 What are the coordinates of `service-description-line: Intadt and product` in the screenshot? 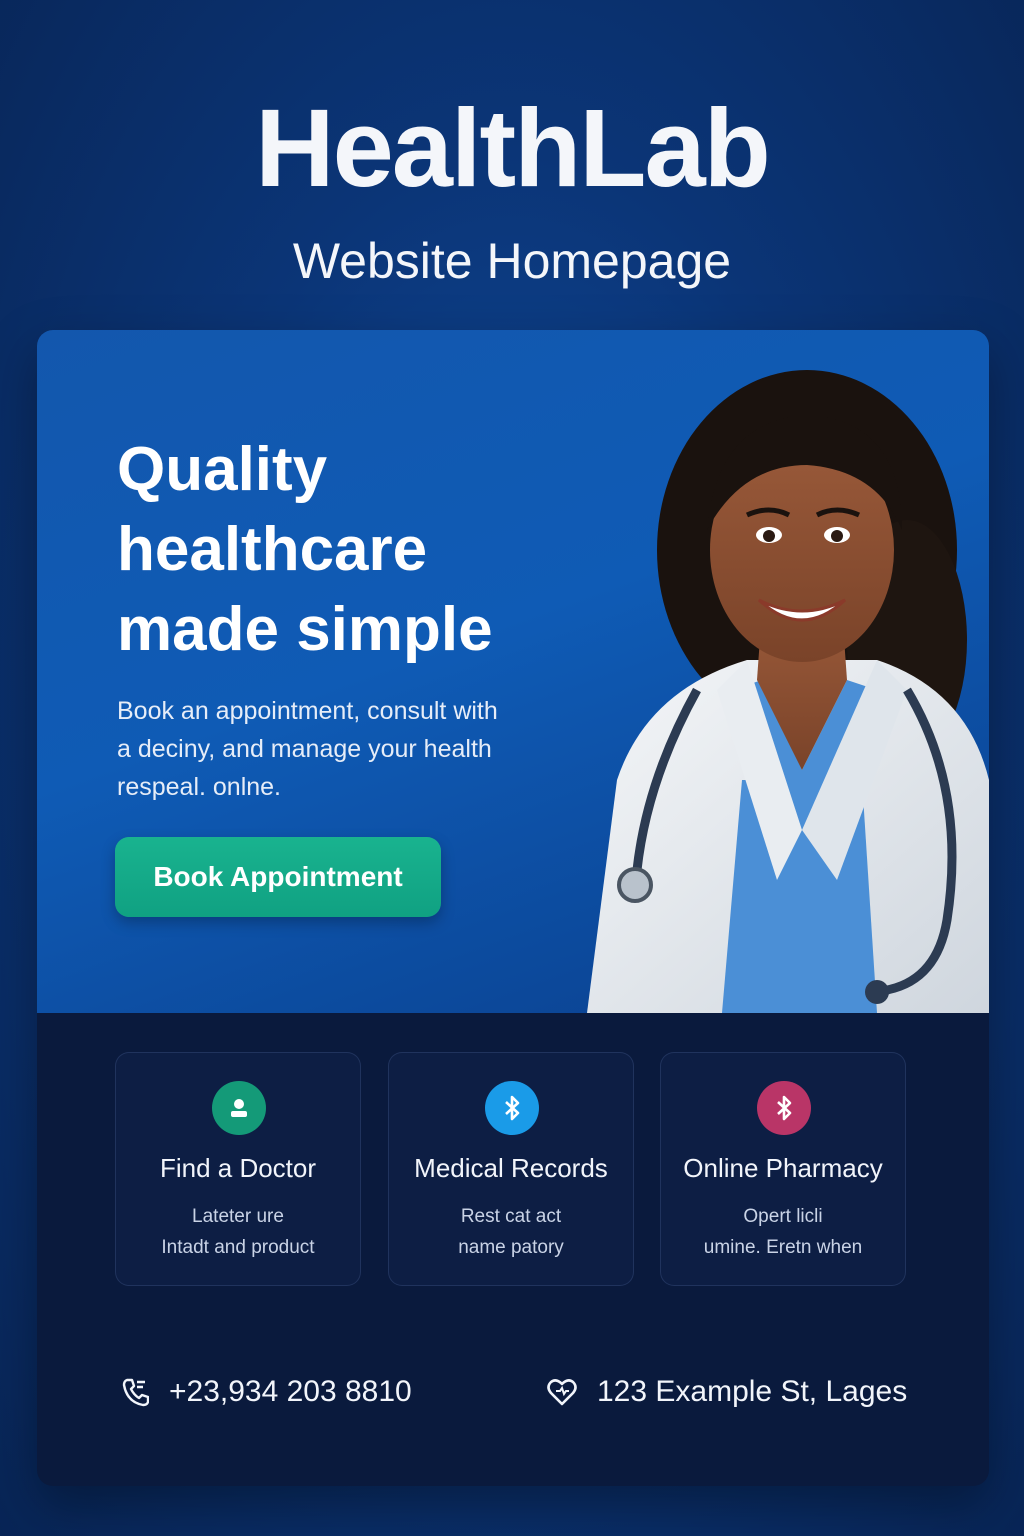 It's located at (238, 1247).